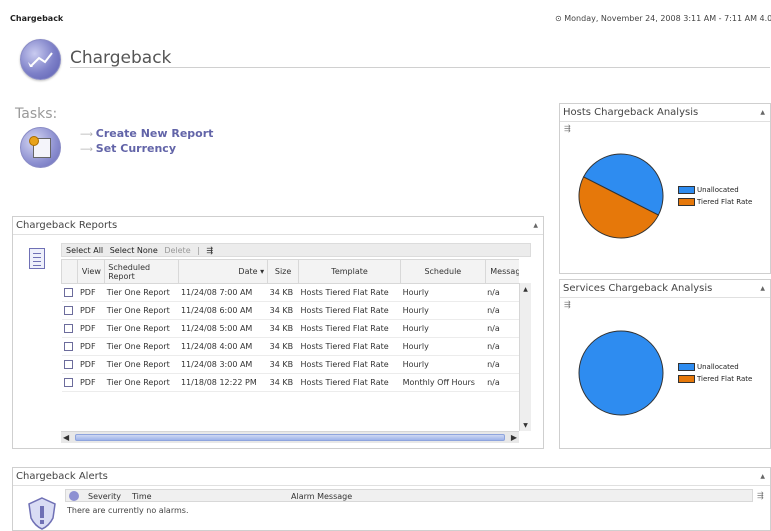  I want to click on task-create-new-report: ⟶ Create New Report, so click(146, 133).